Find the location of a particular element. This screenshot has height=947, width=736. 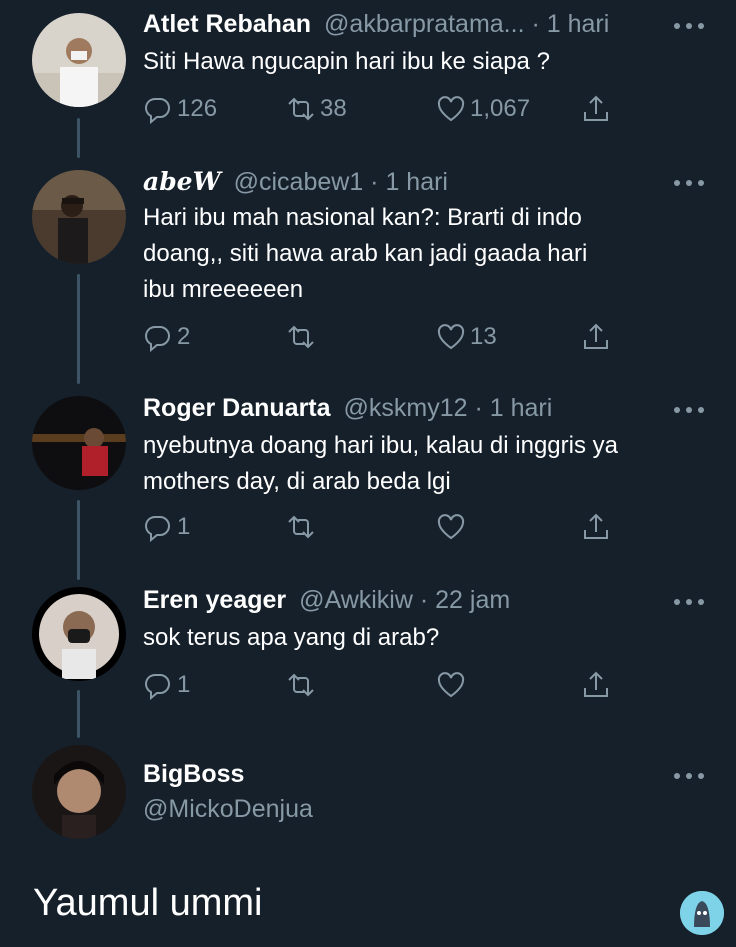

username: @MickoDenjua is located at coordinates (228, 809).